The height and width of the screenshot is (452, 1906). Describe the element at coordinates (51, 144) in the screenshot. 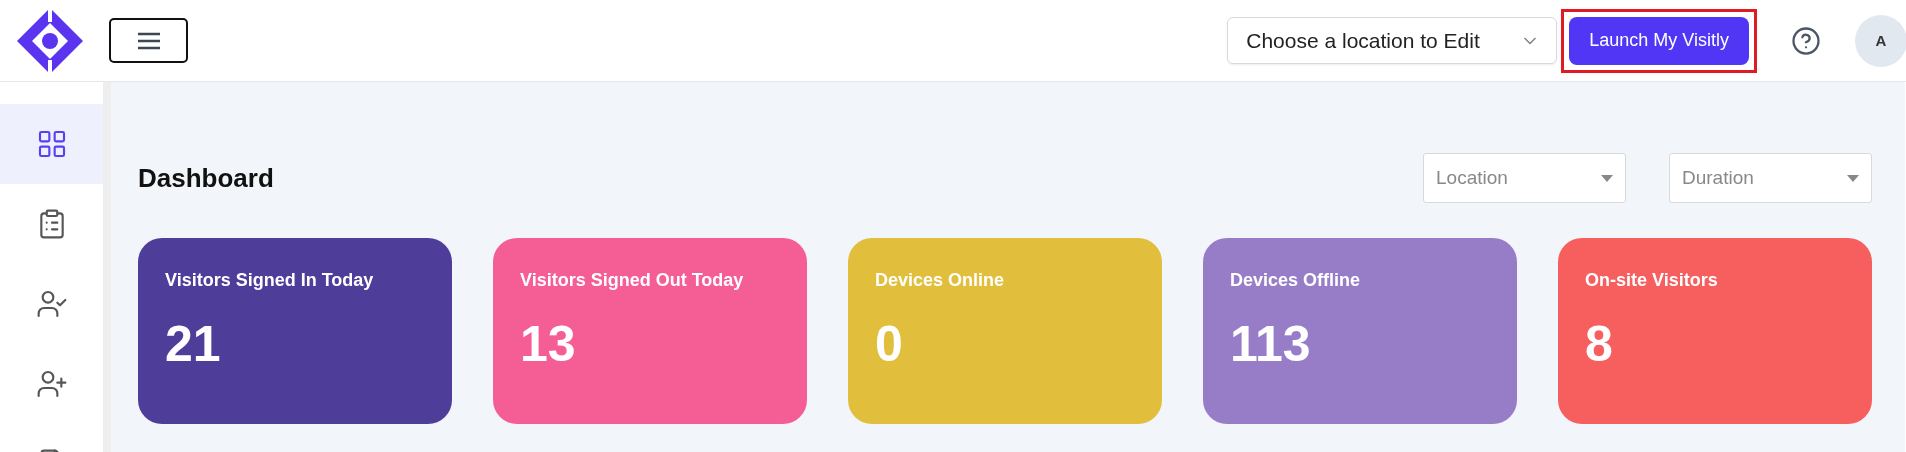

I see `sidebar-item` at that location.